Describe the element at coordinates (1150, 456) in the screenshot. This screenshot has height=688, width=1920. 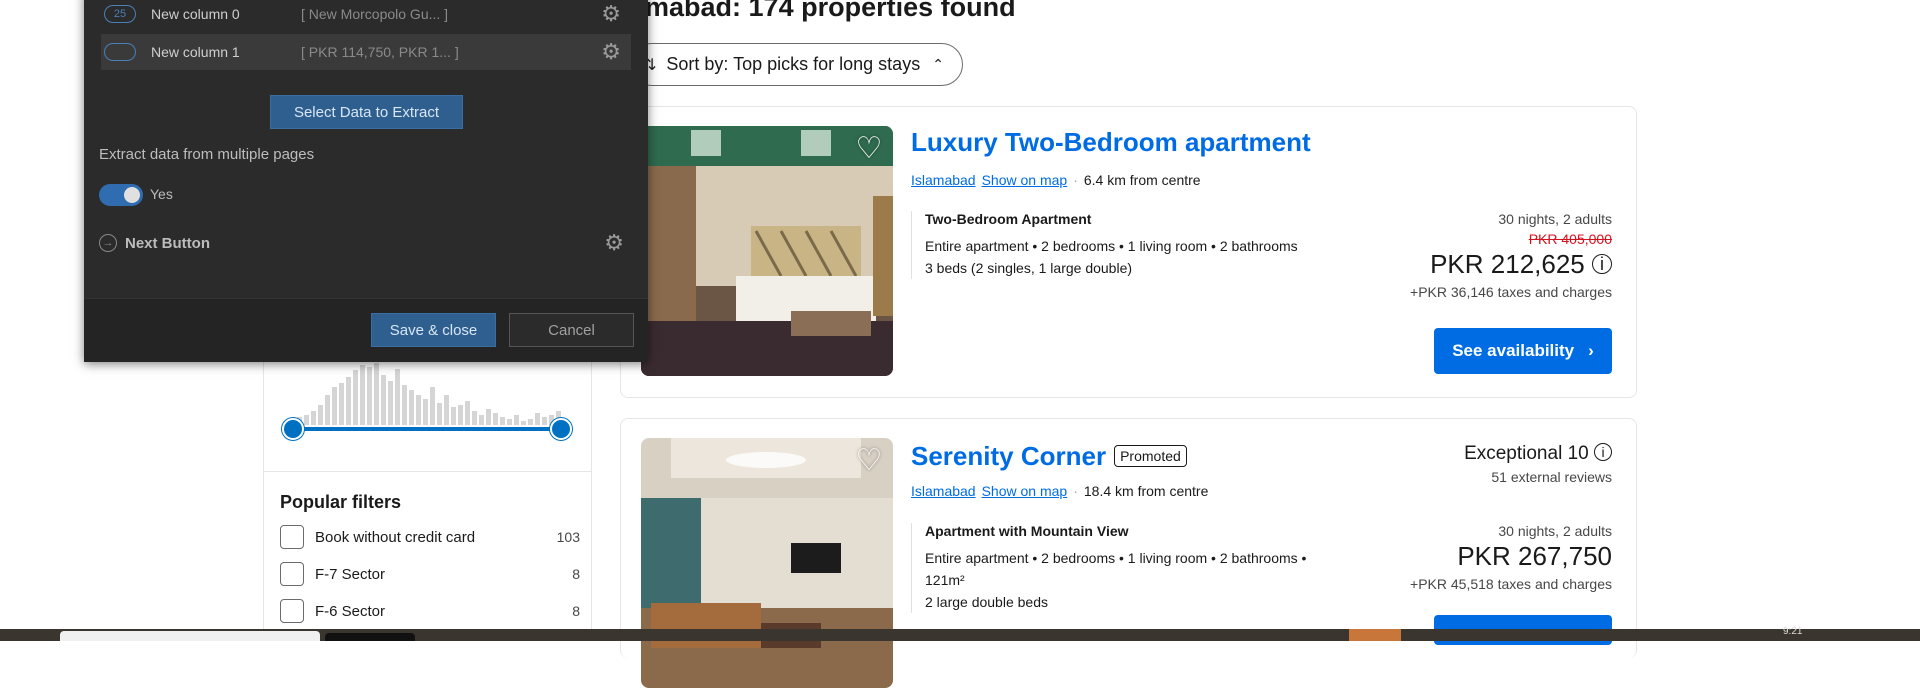
I see `promoted-badge: Promoted` at that location.